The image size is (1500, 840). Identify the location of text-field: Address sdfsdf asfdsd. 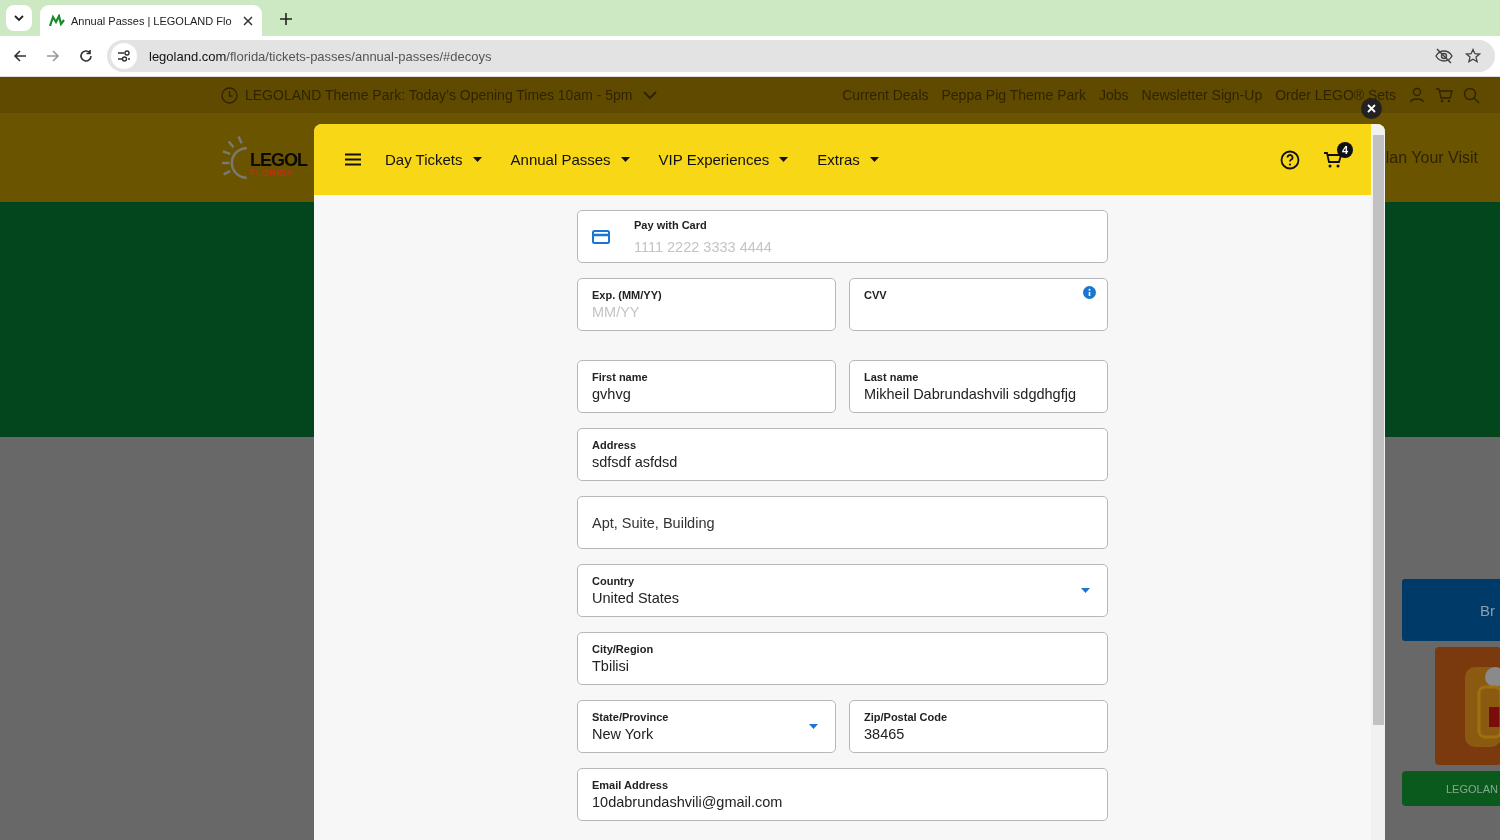
(842, 454).